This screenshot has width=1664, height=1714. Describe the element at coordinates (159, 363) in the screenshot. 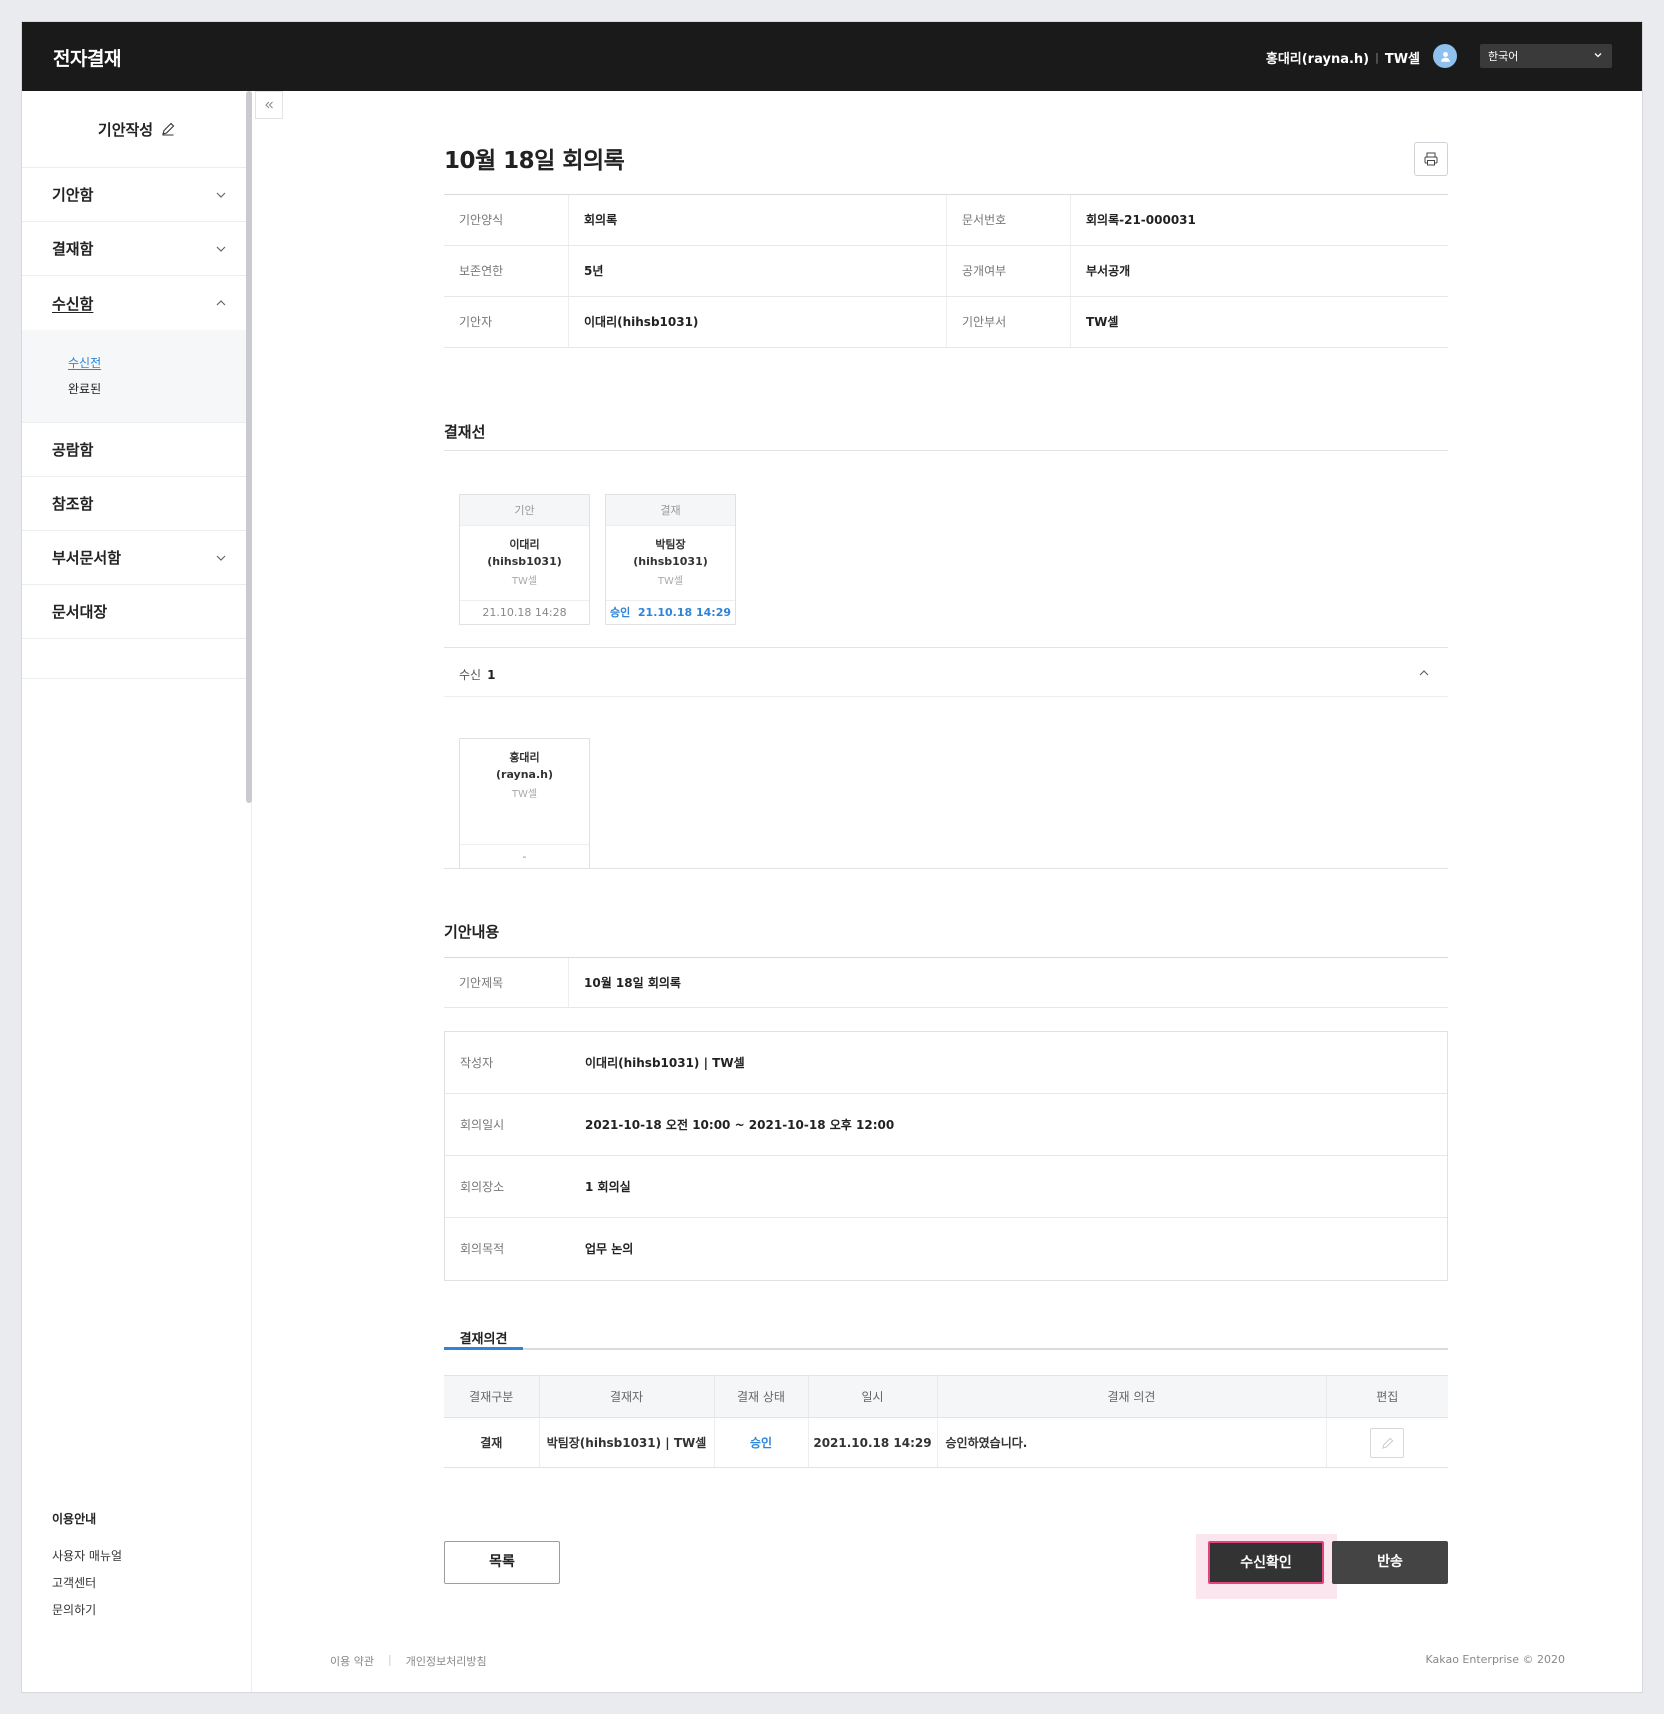

I see `subnav-item-pending: 수신전` at that location.